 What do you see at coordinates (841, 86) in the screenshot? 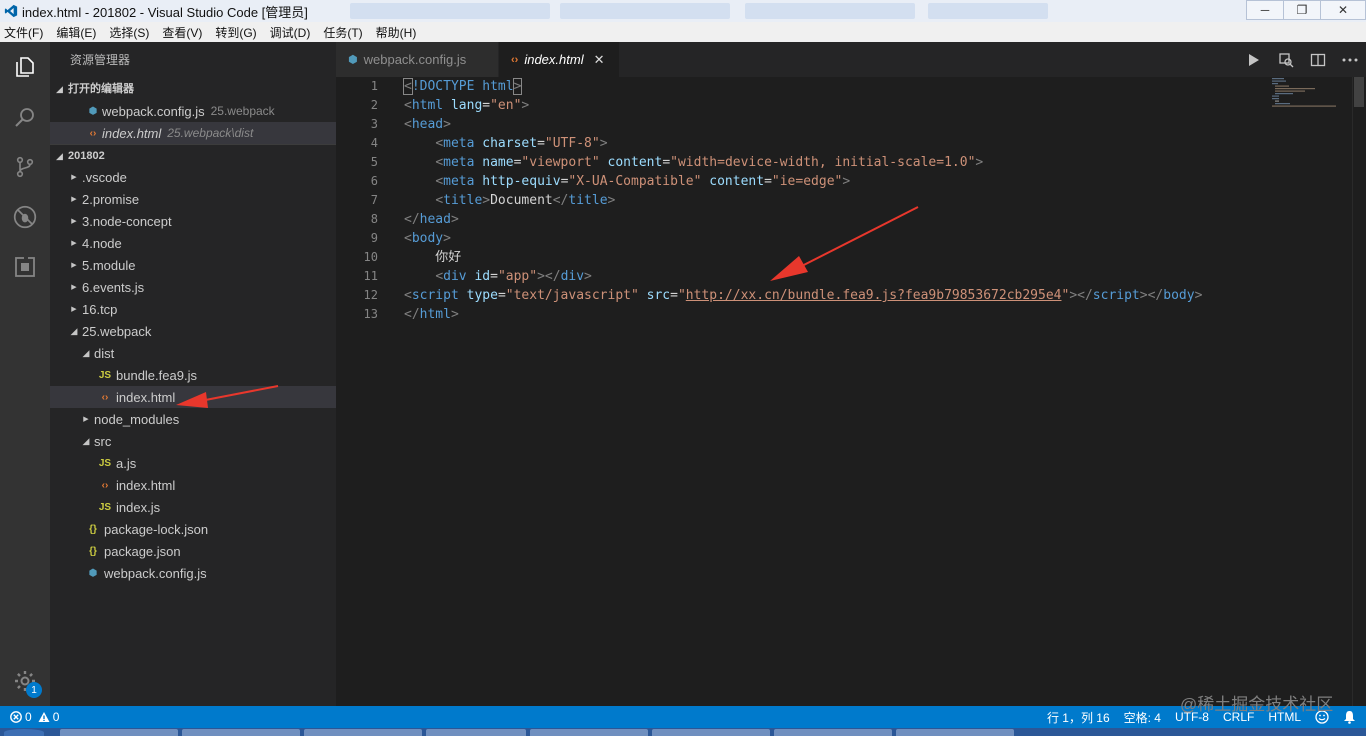
I see `code-line: 1 <!DOCTYPE html>` at bounding box center [841, 86].